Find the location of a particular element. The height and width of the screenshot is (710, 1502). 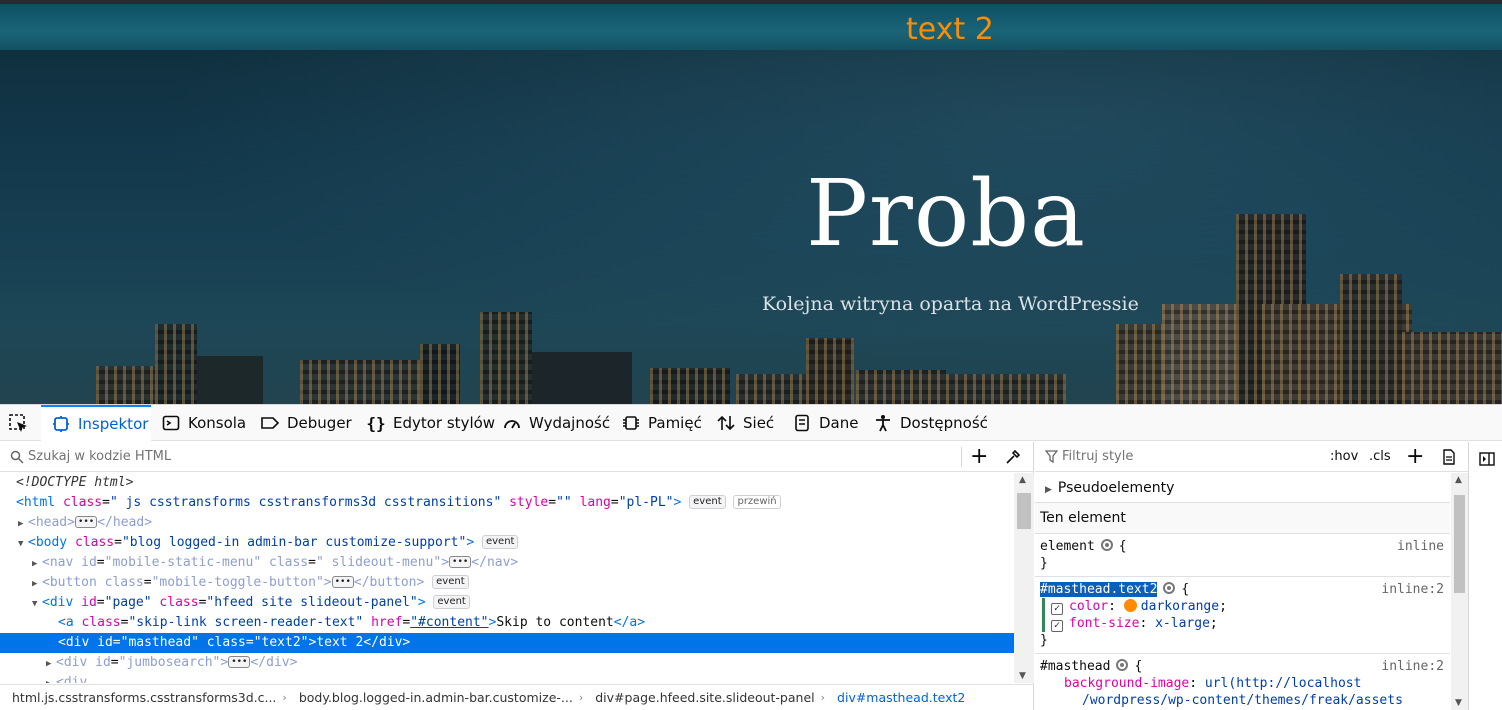

markup-search-bar: + is located at coordinates (517, 457).